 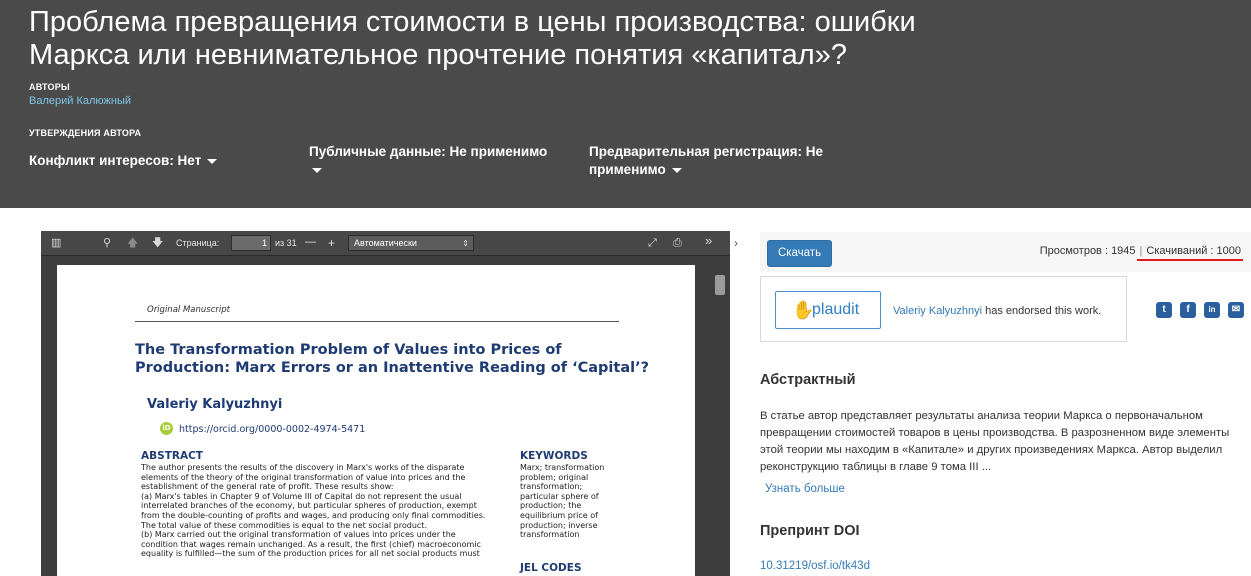 What do you see at coordinates (166, 428) in the screenshot?
I see `orcid-icon: iD` at bounding box center [166, 428].